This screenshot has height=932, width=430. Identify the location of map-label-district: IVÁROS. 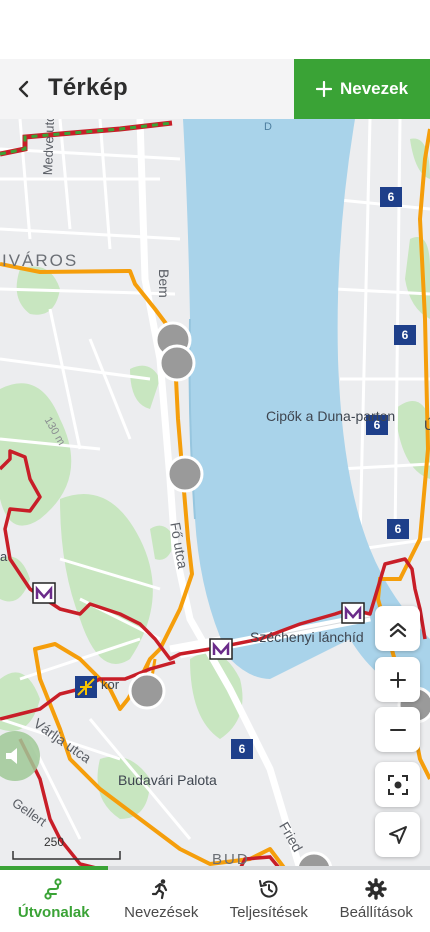
(40, 260).